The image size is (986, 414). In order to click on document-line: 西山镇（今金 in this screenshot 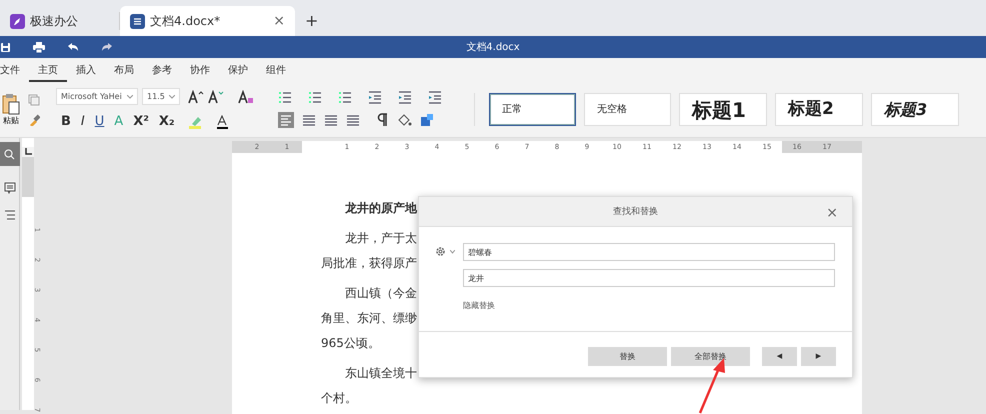, I will do `click(380, 293)`.